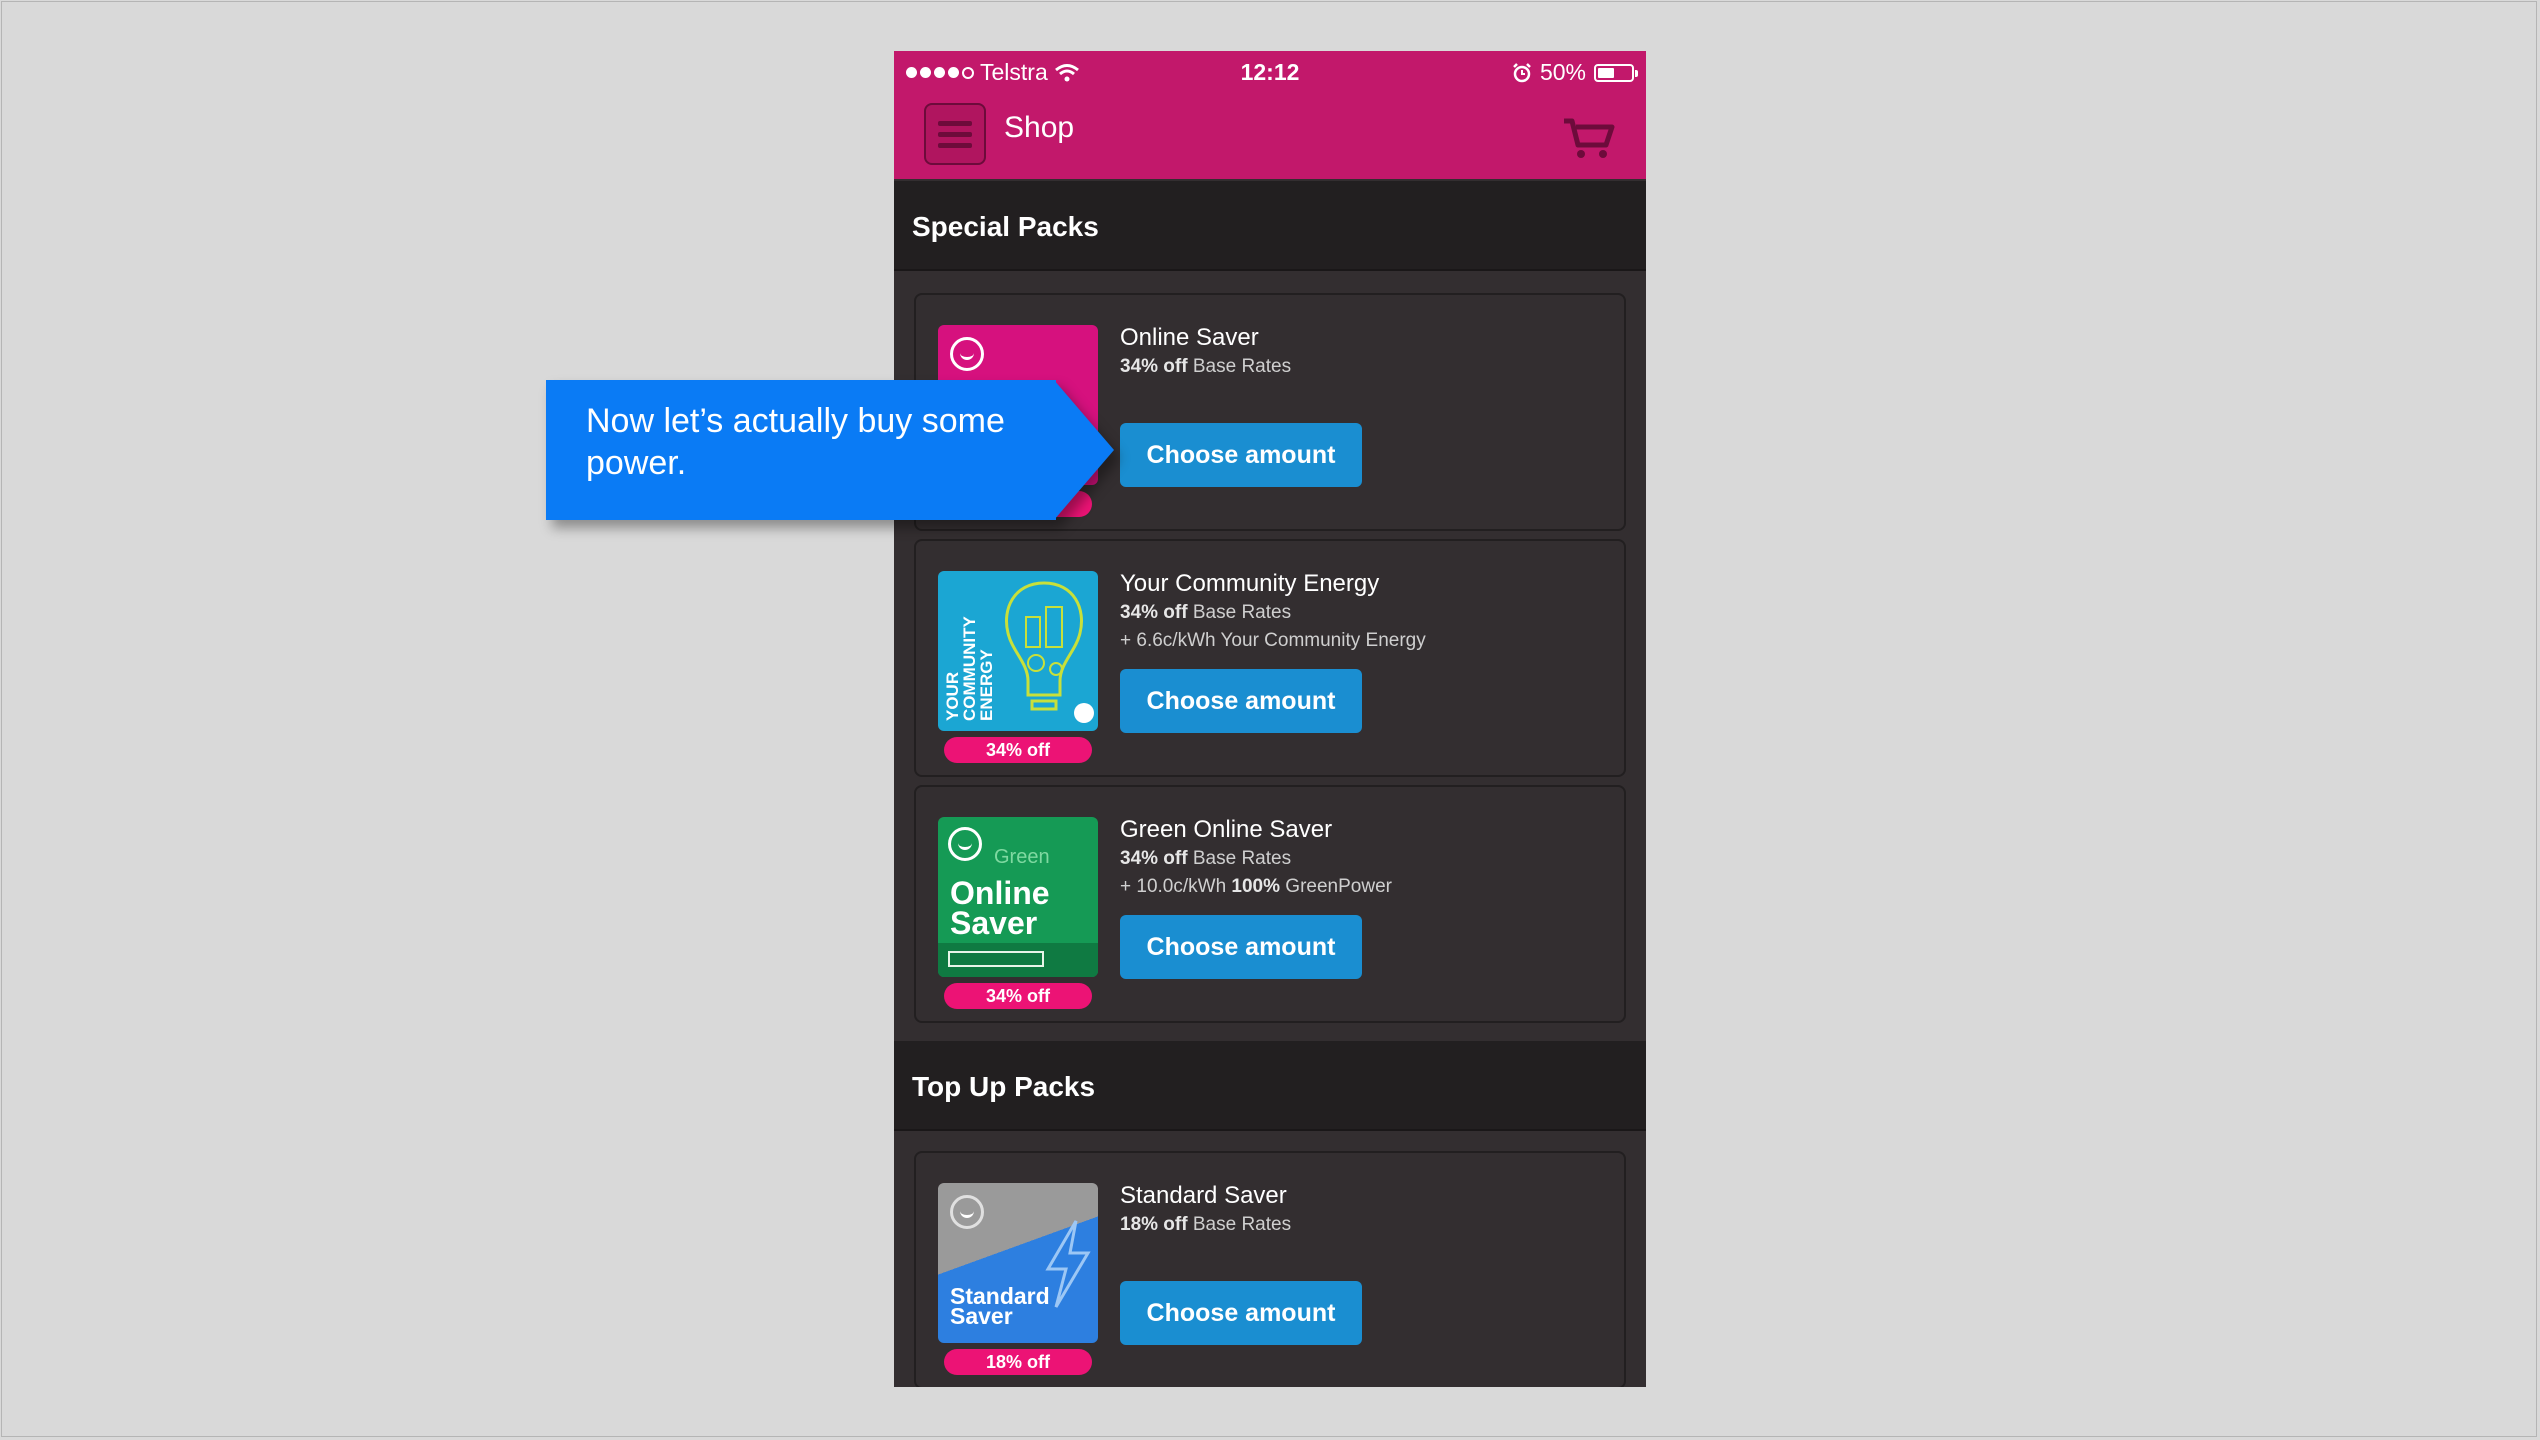 The height and width of the screenshot is (1440, 2540). Describe the element at coordinates (969, 668) in the screenshot. I see `pack-image-text: YOUR COMMUNITY ENERGY` at that location.